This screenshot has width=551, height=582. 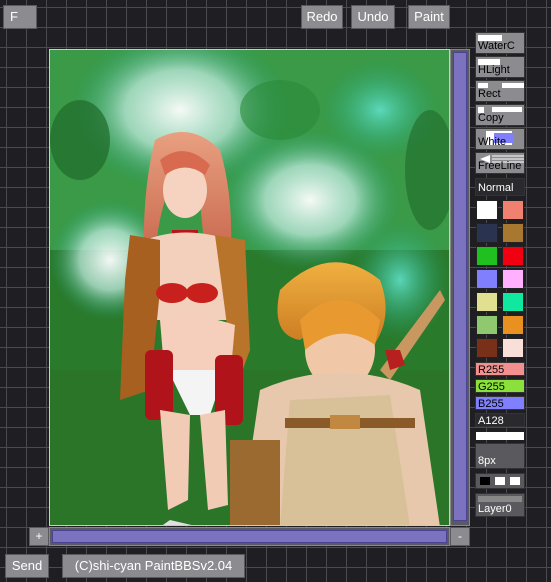 I want to click on tool-watercolor: WaterC, so click(x=500, y=43).